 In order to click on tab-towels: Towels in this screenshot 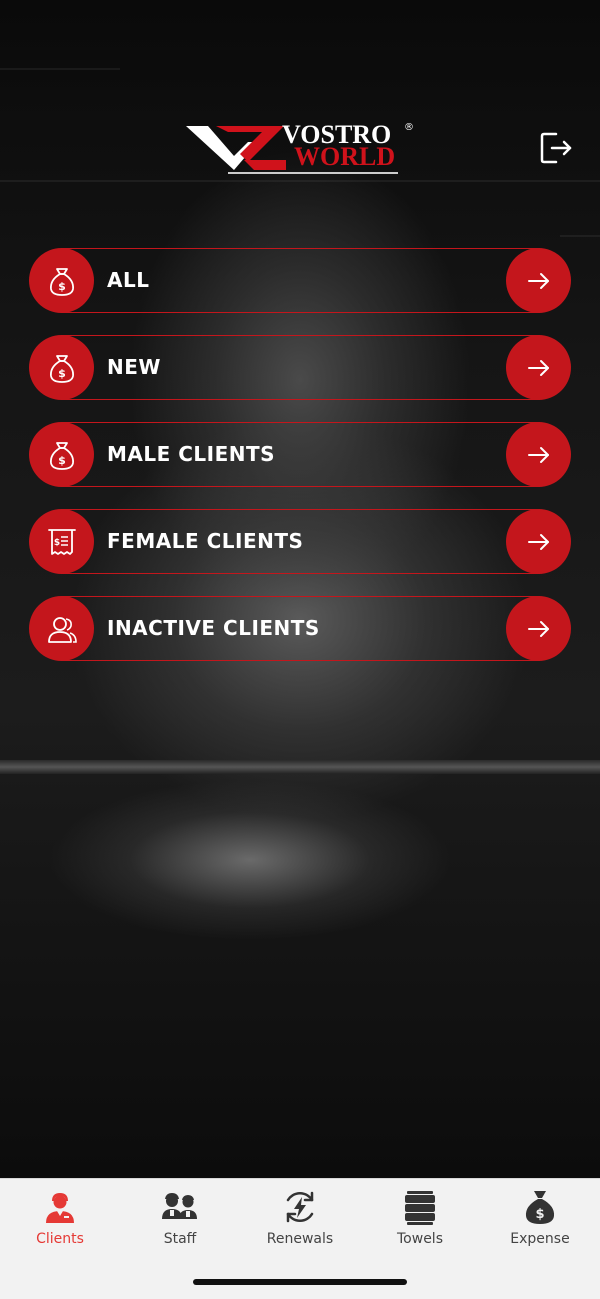, I will do `click(420, 1220)`.